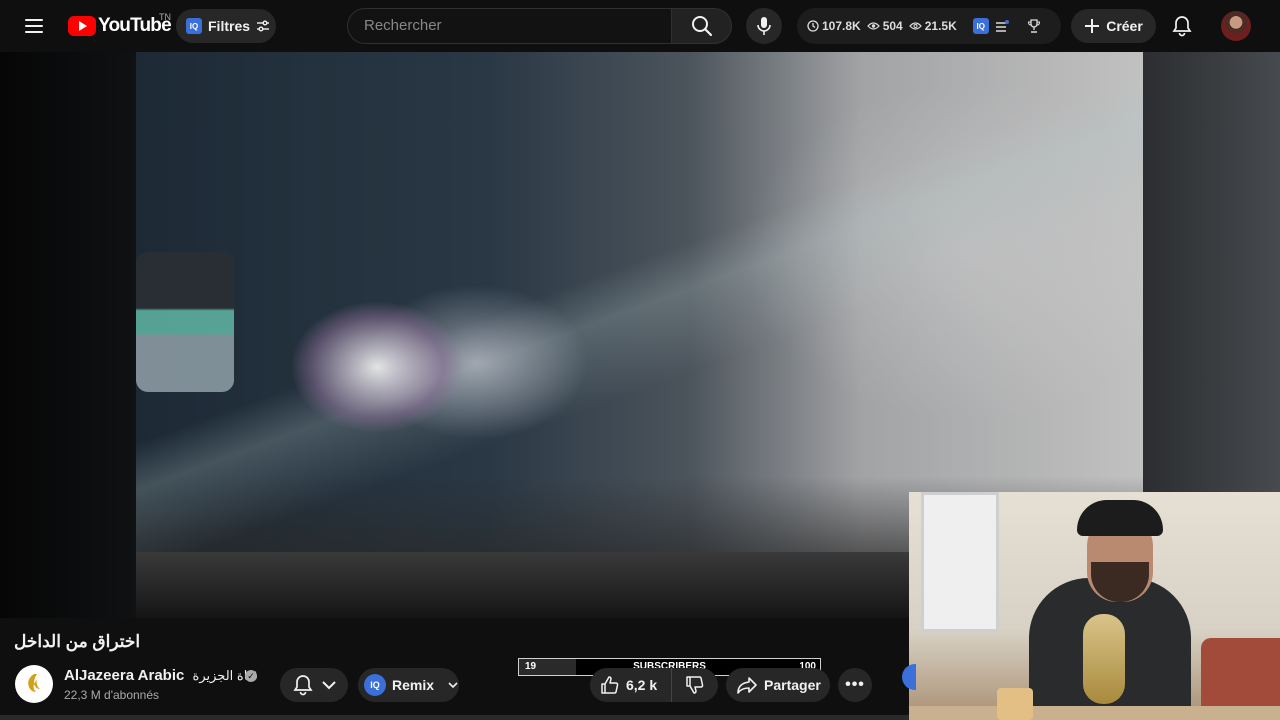 This screenshot has width=1280, height=720. I want to click on thumbs-down-icon, so click(695, 685).